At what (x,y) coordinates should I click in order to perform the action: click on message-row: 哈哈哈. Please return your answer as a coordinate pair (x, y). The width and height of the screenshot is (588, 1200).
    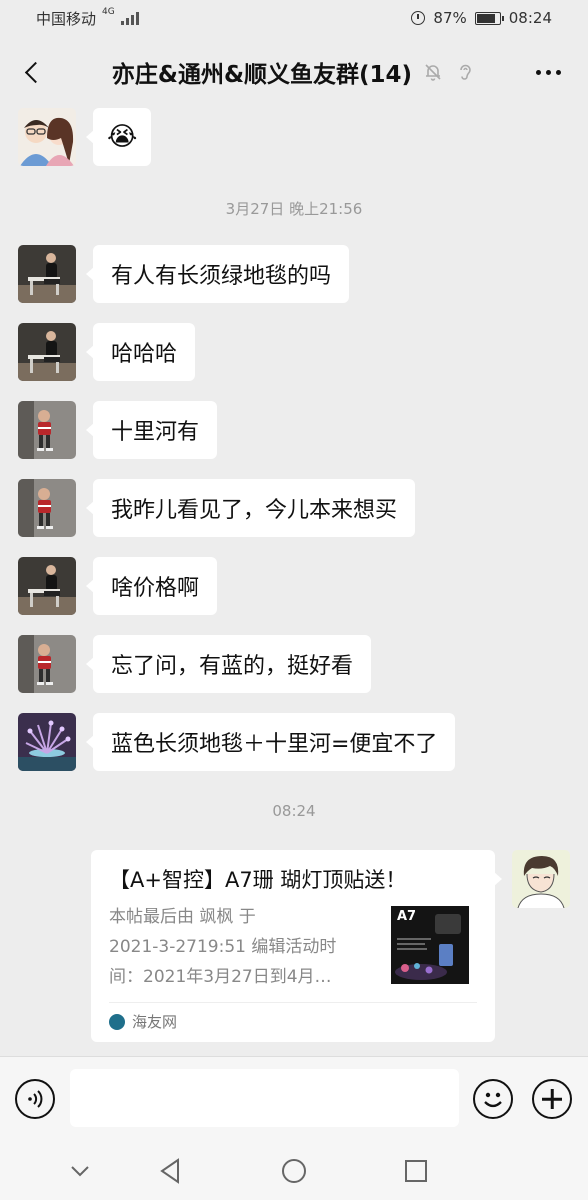
    Looking at the image, I should click on (107, 352).